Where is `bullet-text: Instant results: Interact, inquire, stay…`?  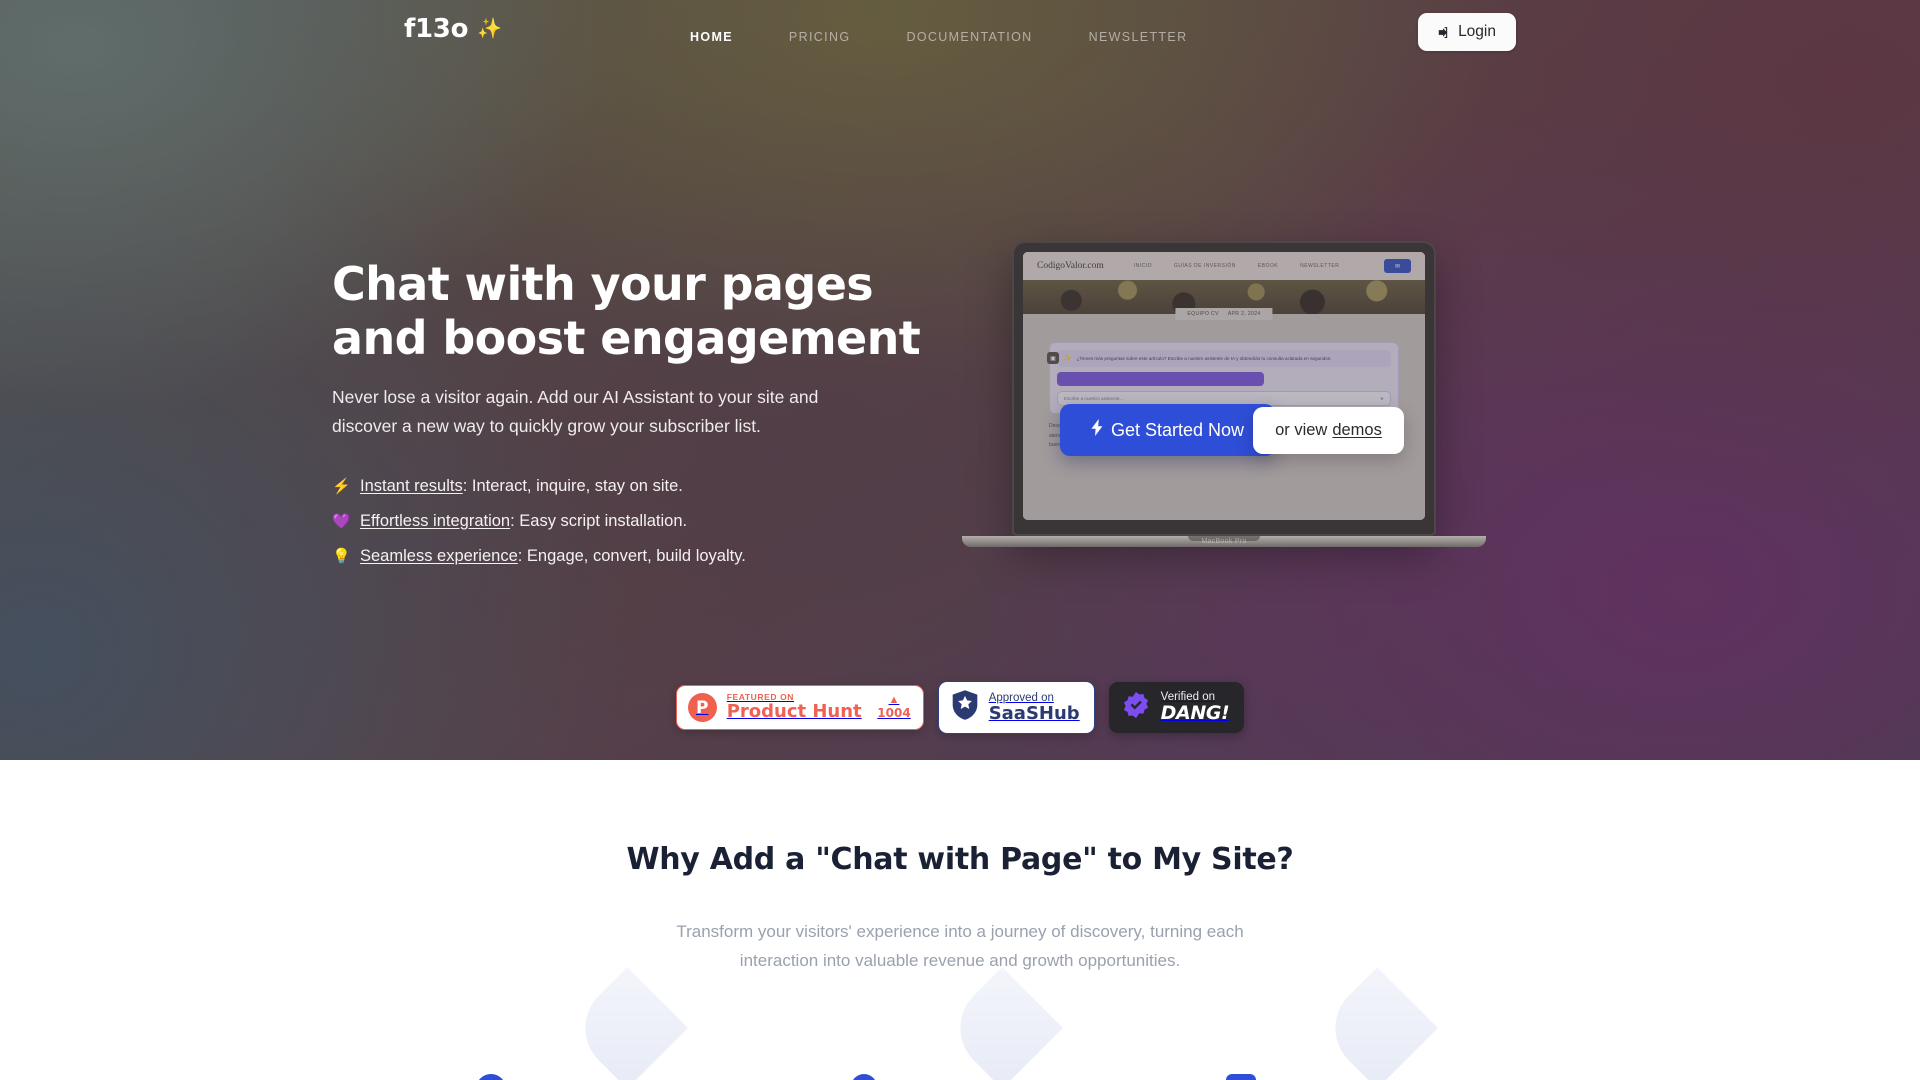
bullet-text: Instant results: Interact, inquire, stay… is located at coordinates (521, 486).